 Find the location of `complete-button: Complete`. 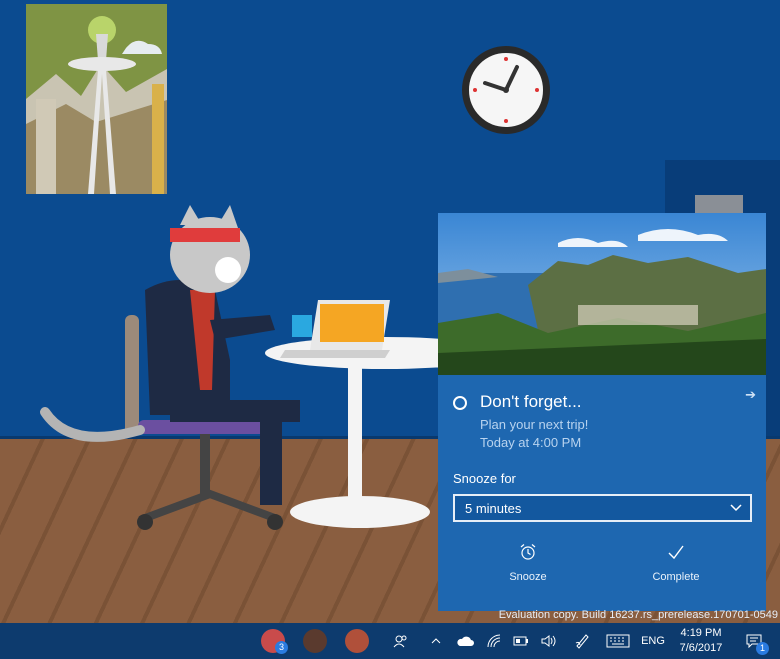

complete-button: Complete is located at coordinates (676, 563).